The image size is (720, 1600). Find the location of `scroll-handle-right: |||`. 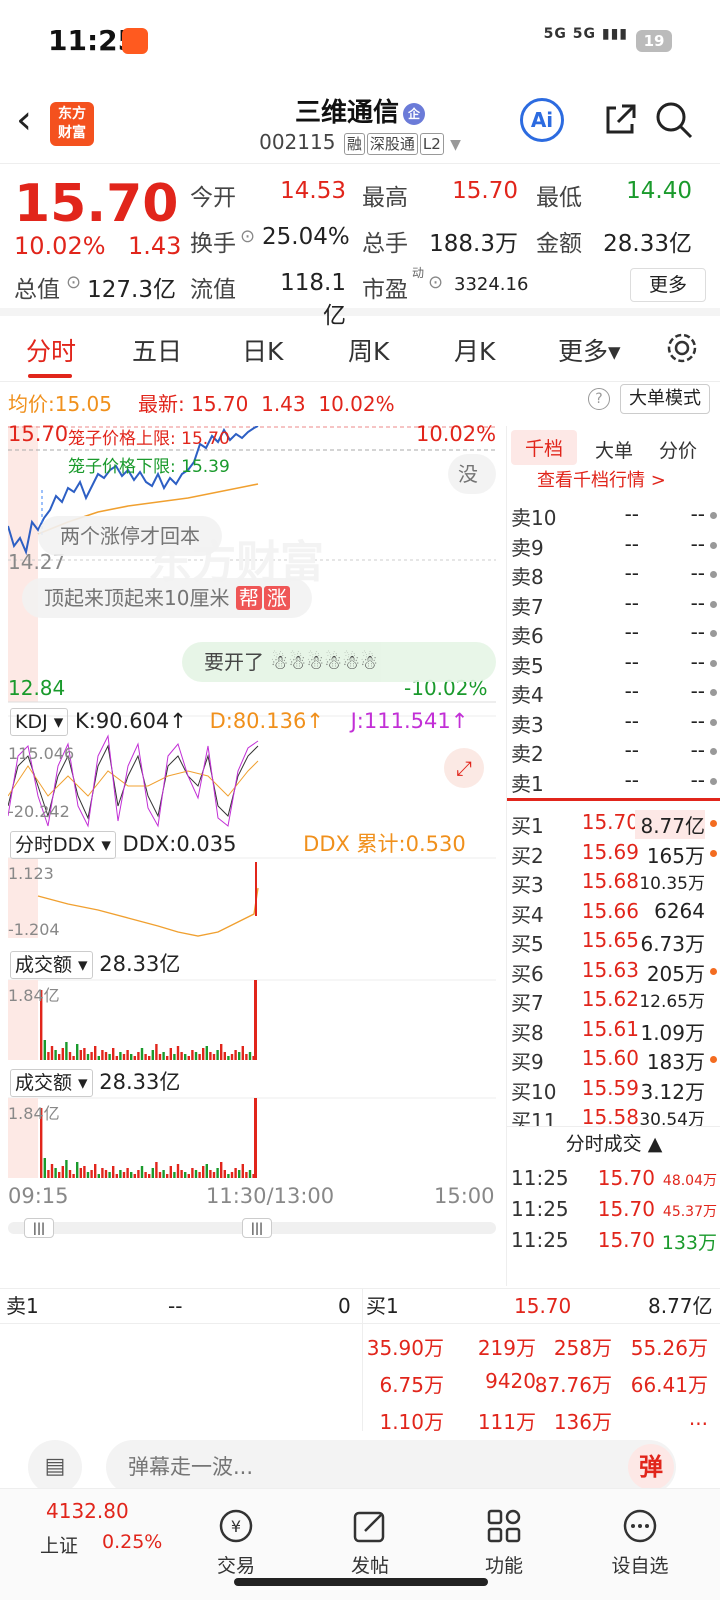

scroll-handle-right: ||| is located at coordinates (257, 1228).